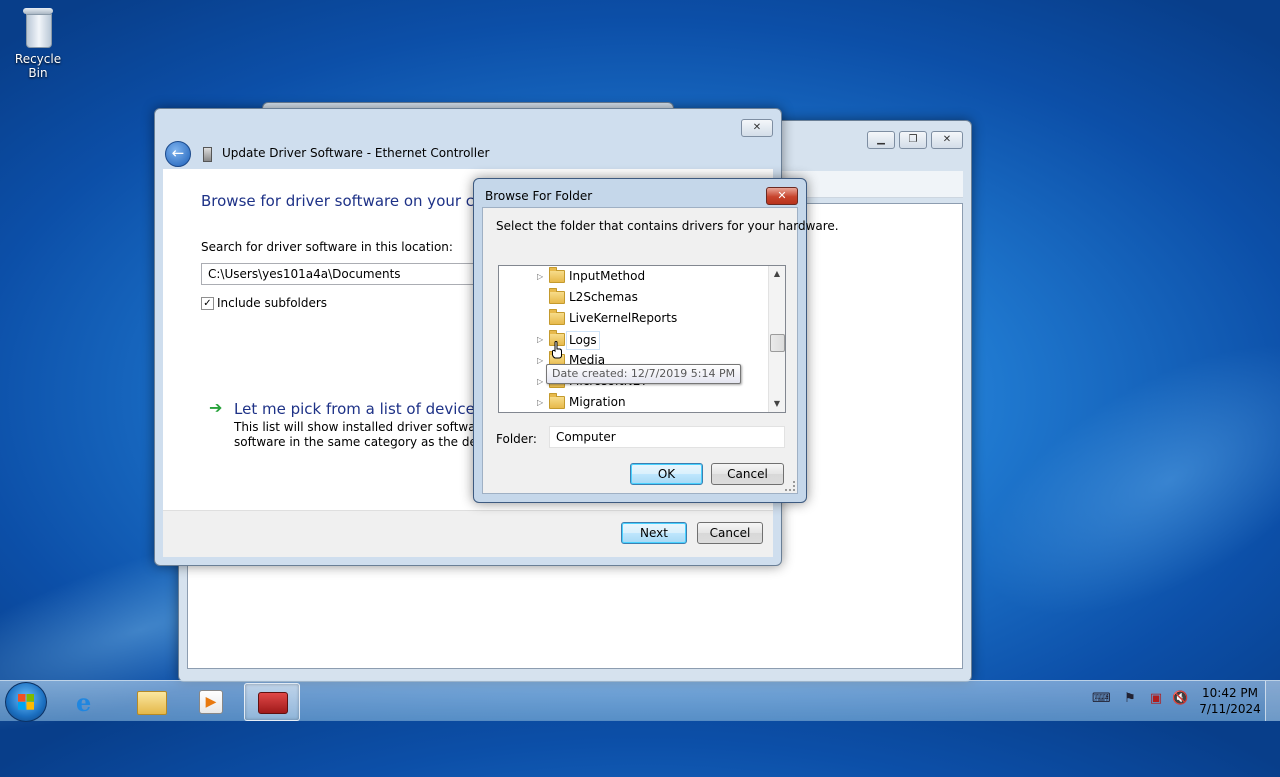 The width and height of the screenshot is (1280, 777). I want to click on back-arrow-button: ←, so click(178, 154).